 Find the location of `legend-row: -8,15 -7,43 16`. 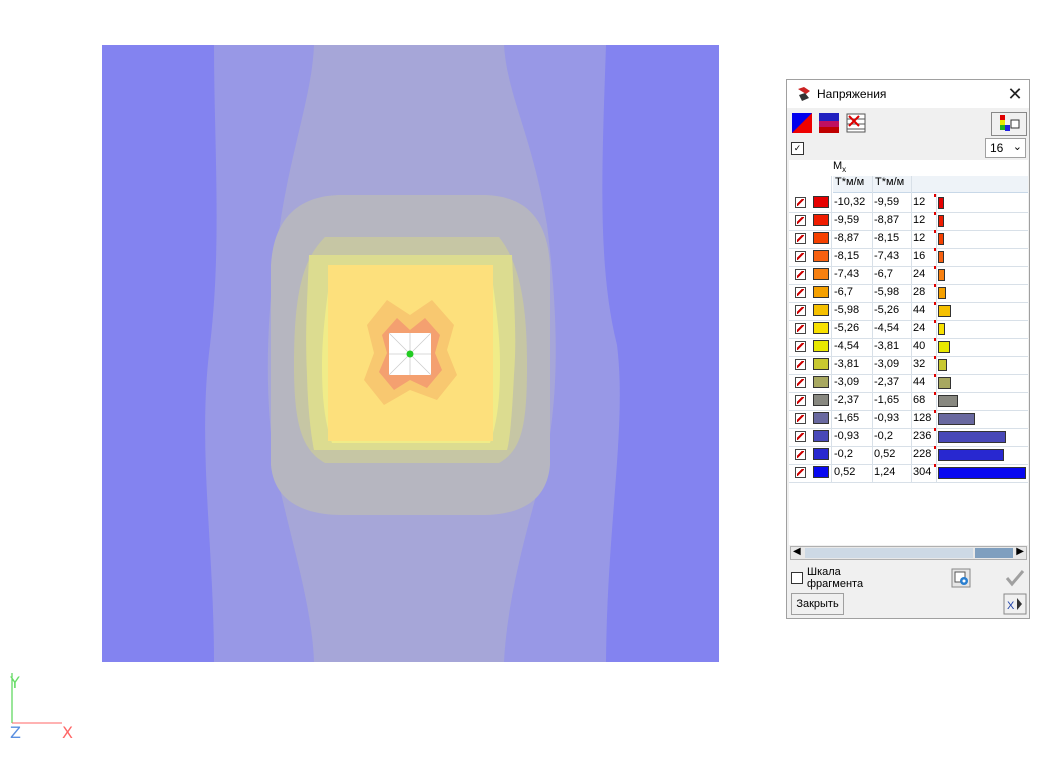

legend-row: -8,15 -7,43 16 is located at coordinates (908, 257).